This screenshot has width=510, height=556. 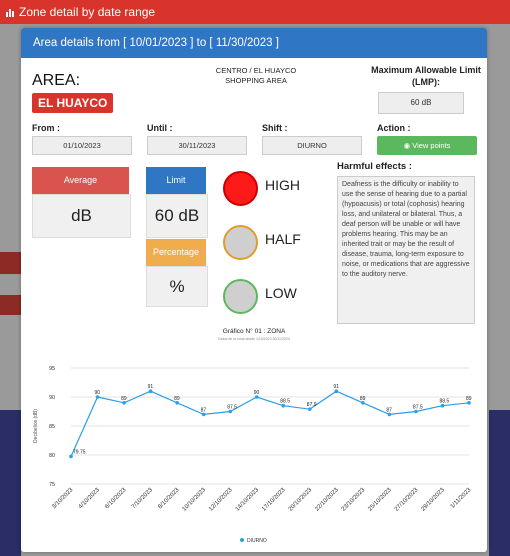 I want to click on half-level-label: HALF, so click(x=283, y=239).